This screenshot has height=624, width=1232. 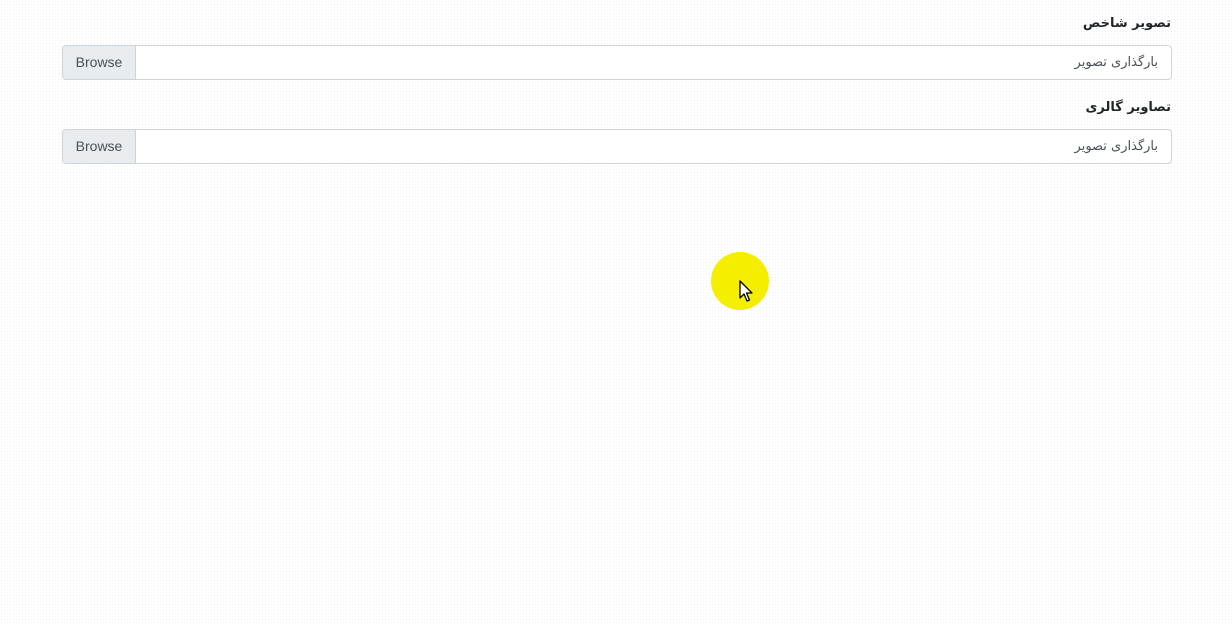 I want to click on gallery-images-placeholder: بارگذاری تصویر, so click(x=1116, y=146).